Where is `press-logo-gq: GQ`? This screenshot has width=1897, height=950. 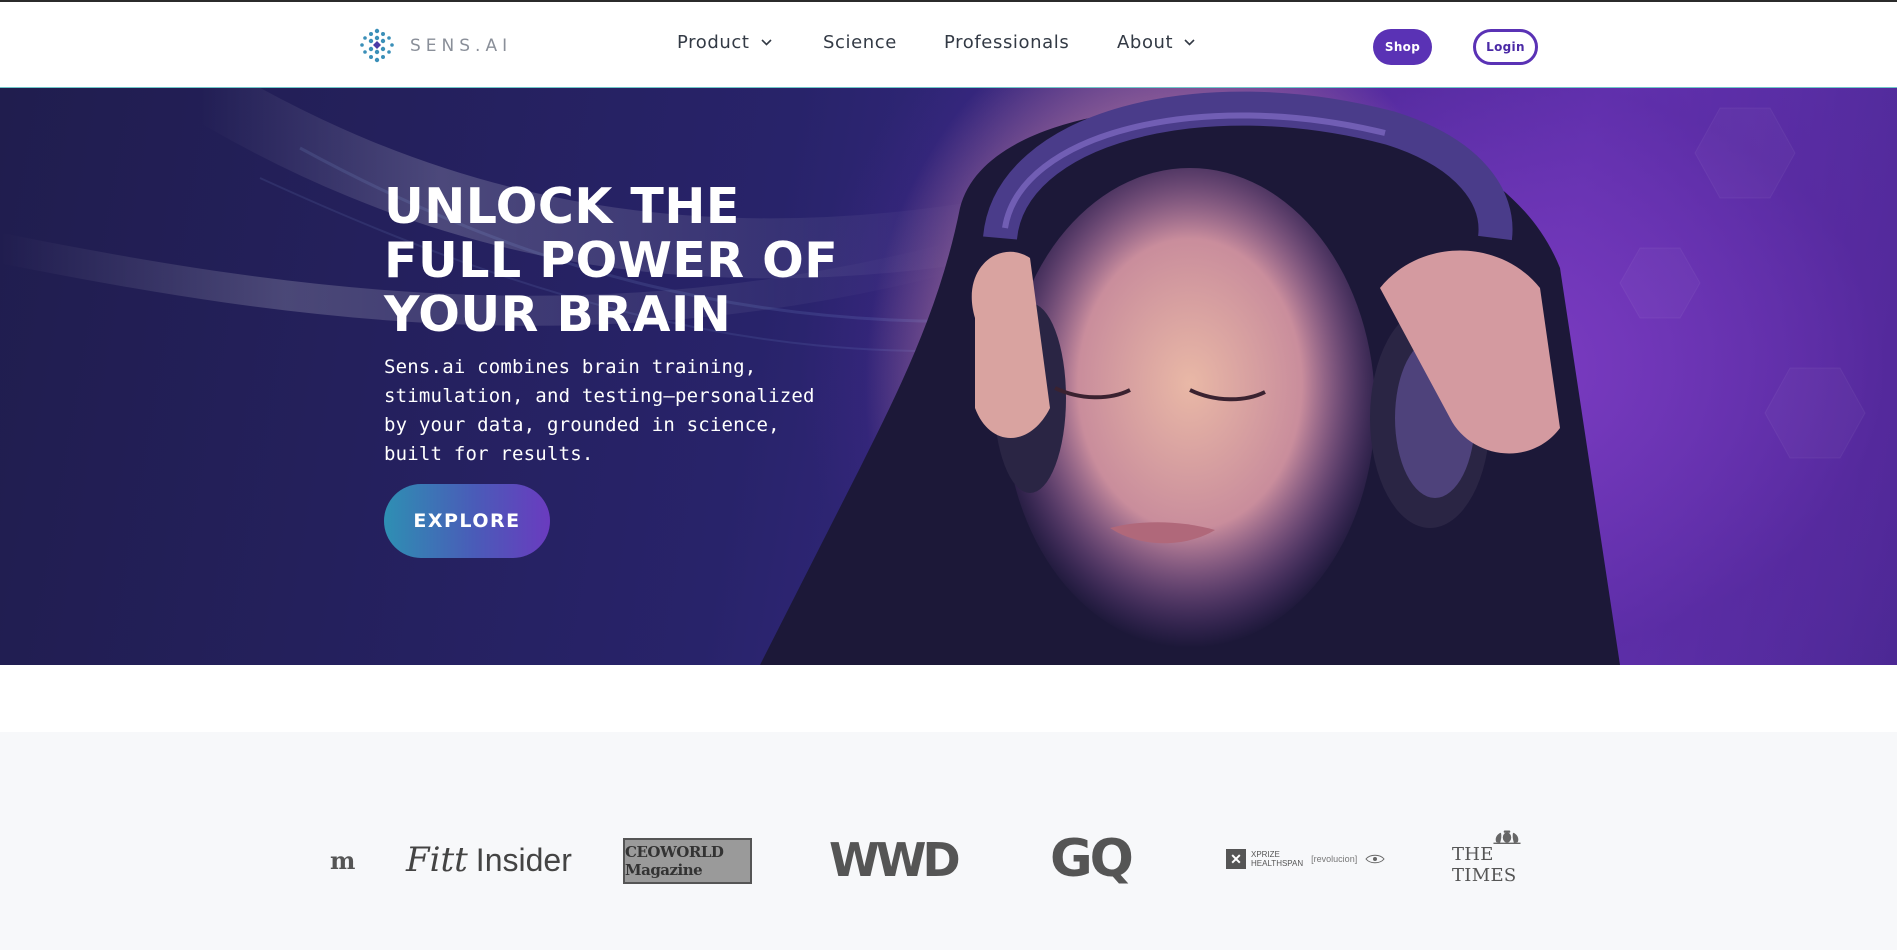 press-logo-gq: GQ is located at coordinates (1092, 859).